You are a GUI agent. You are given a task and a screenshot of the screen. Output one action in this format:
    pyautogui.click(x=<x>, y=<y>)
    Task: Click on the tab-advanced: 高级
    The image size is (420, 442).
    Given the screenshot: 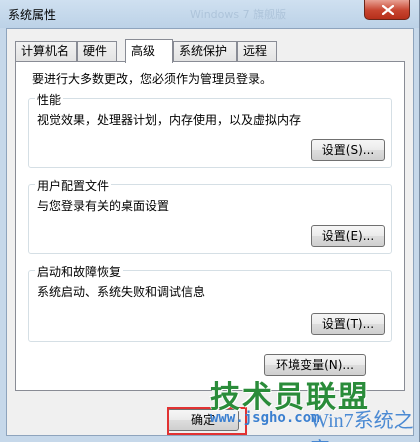 What is the action you would take?
    pyautogui.click(x=149, y=51)
    